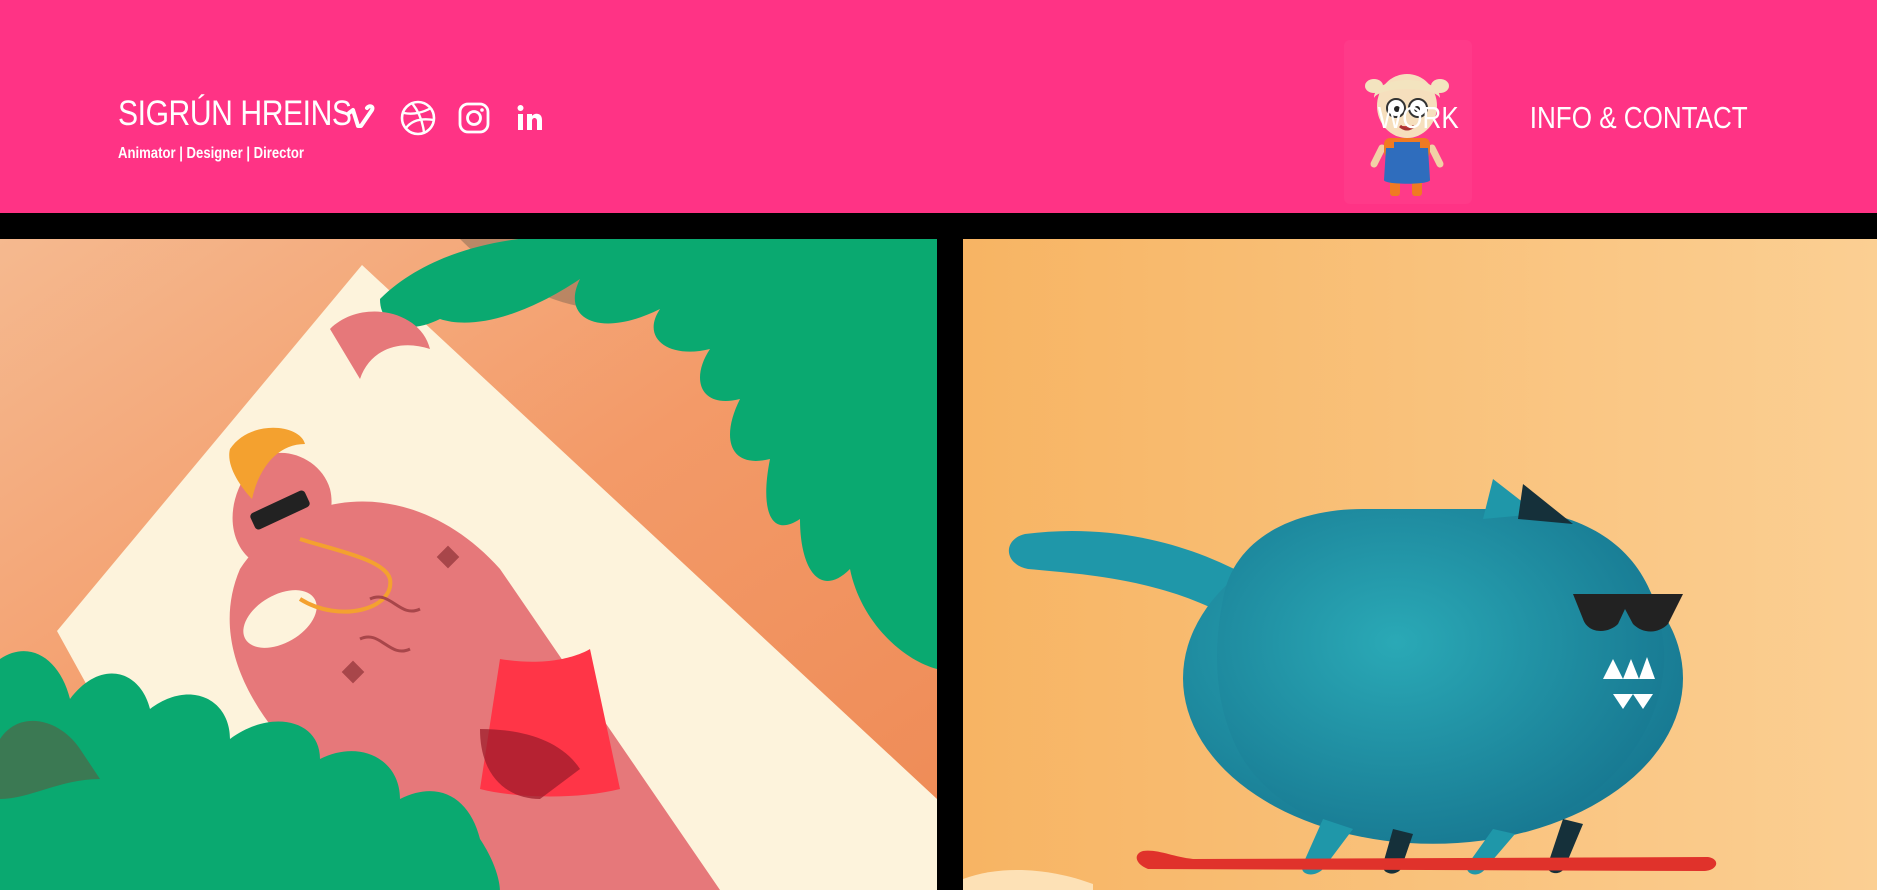 The width and height of the screenshot is (1877, 890). I want to click on main-nav: WORK INFO & CONTACT, so click(1569, 118).